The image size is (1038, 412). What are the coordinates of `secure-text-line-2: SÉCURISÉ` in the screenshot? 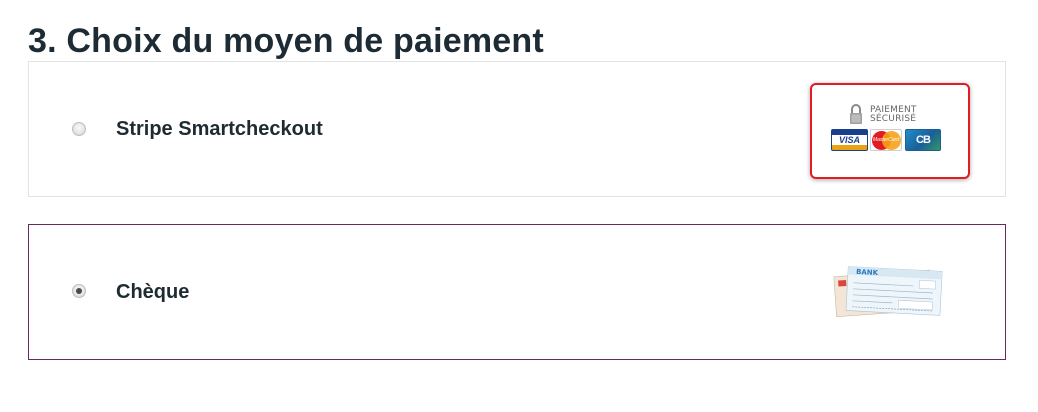 It's located at (893, 119).